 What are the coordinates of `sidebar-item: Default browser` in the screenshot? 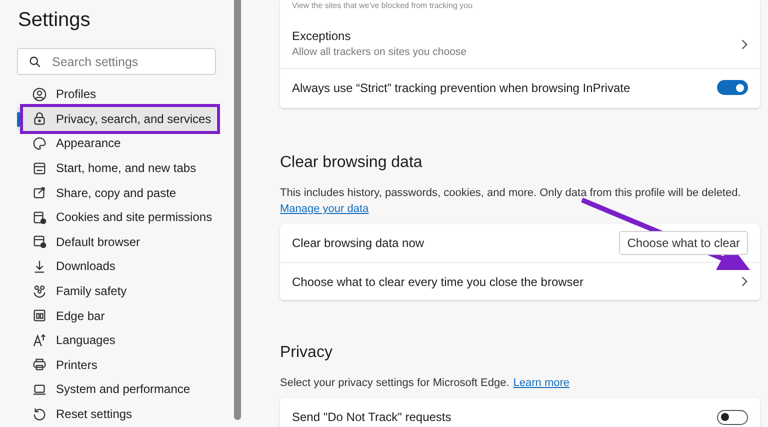 It's located at (116, 242).